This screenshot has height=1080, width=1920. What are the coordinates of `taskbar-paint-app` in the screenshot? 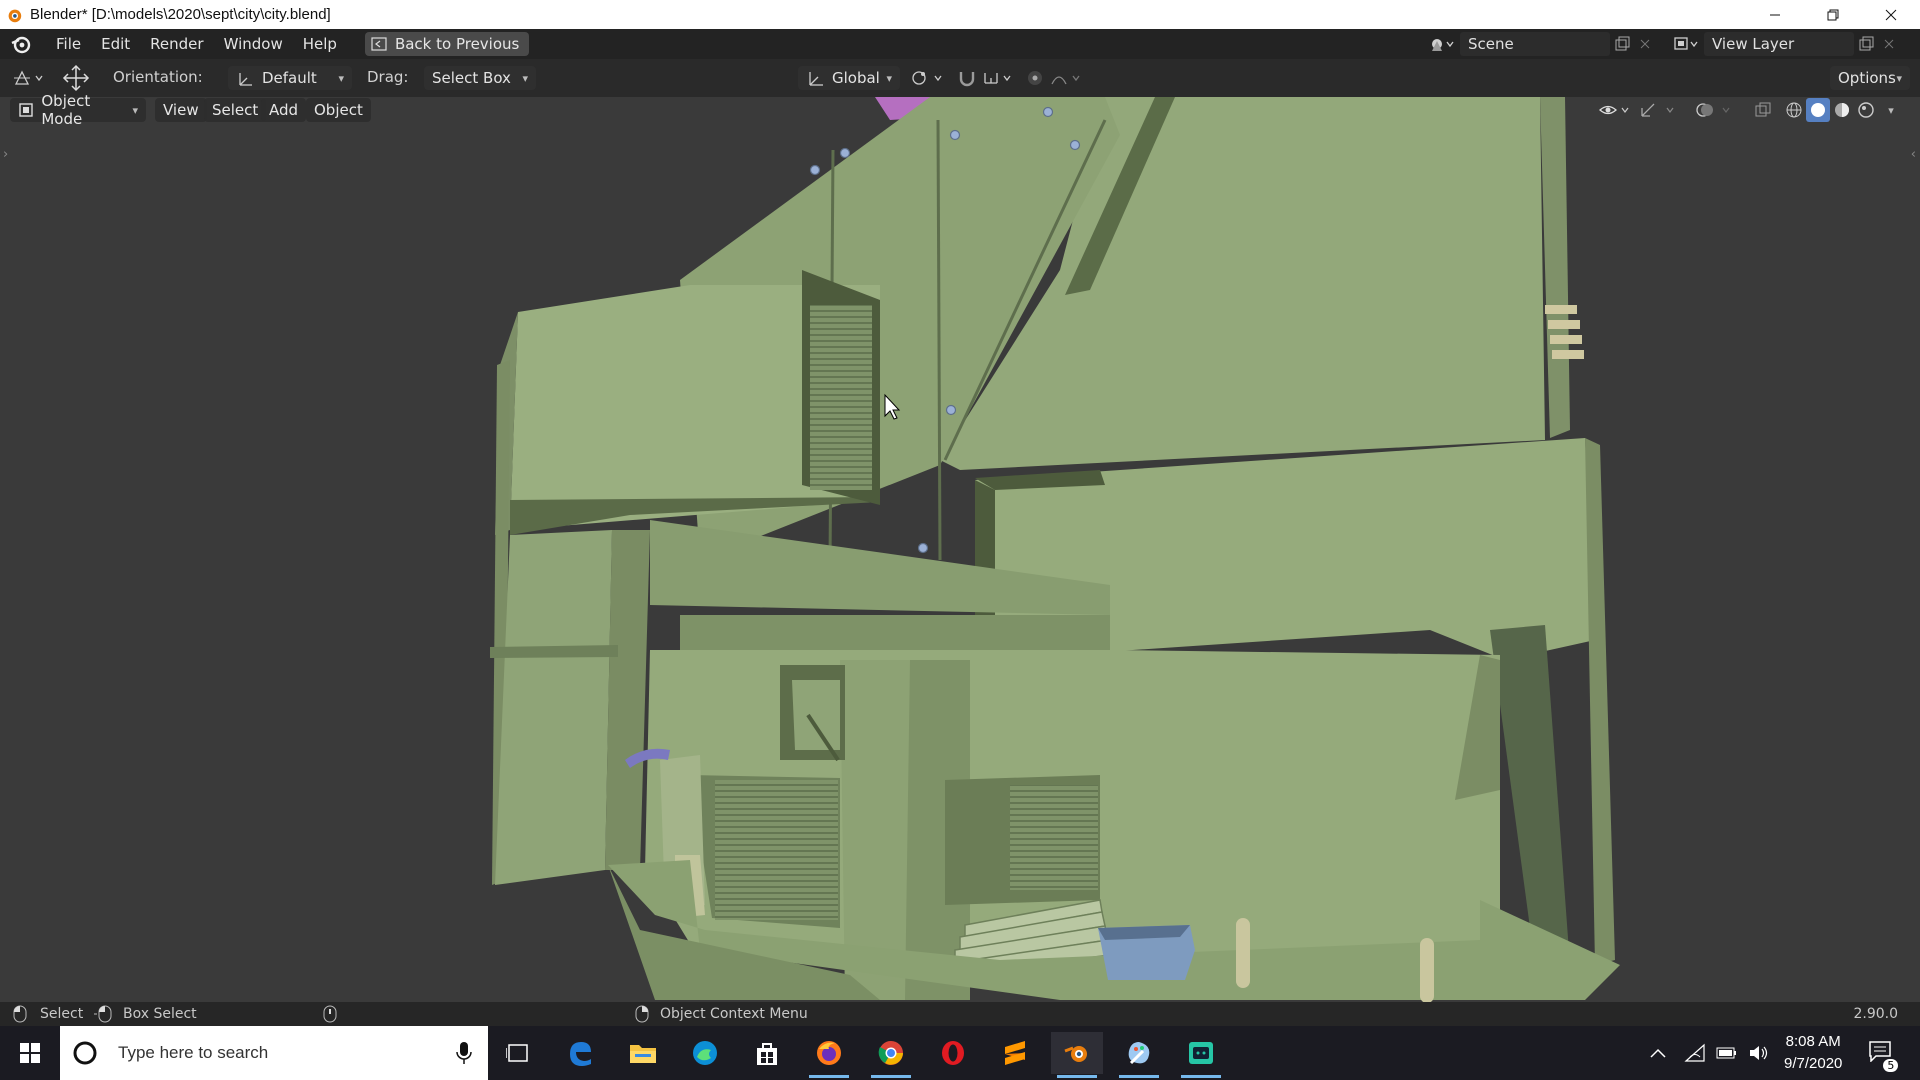 It's located at (1139, 1055).